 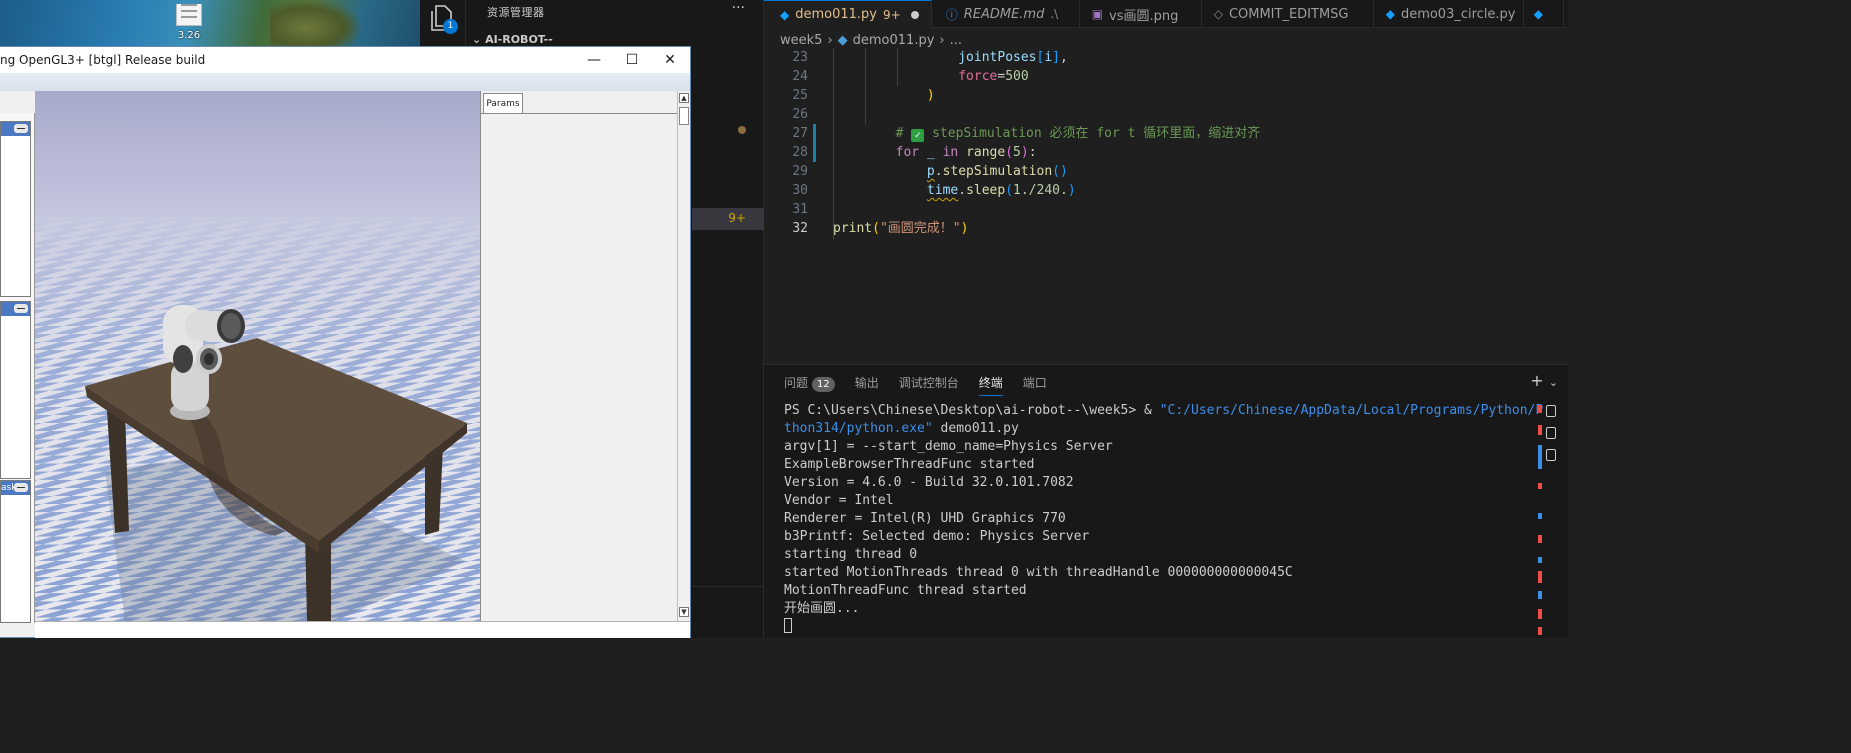 I want to click on left-panel-column: ask, so click(x=17, y=368).